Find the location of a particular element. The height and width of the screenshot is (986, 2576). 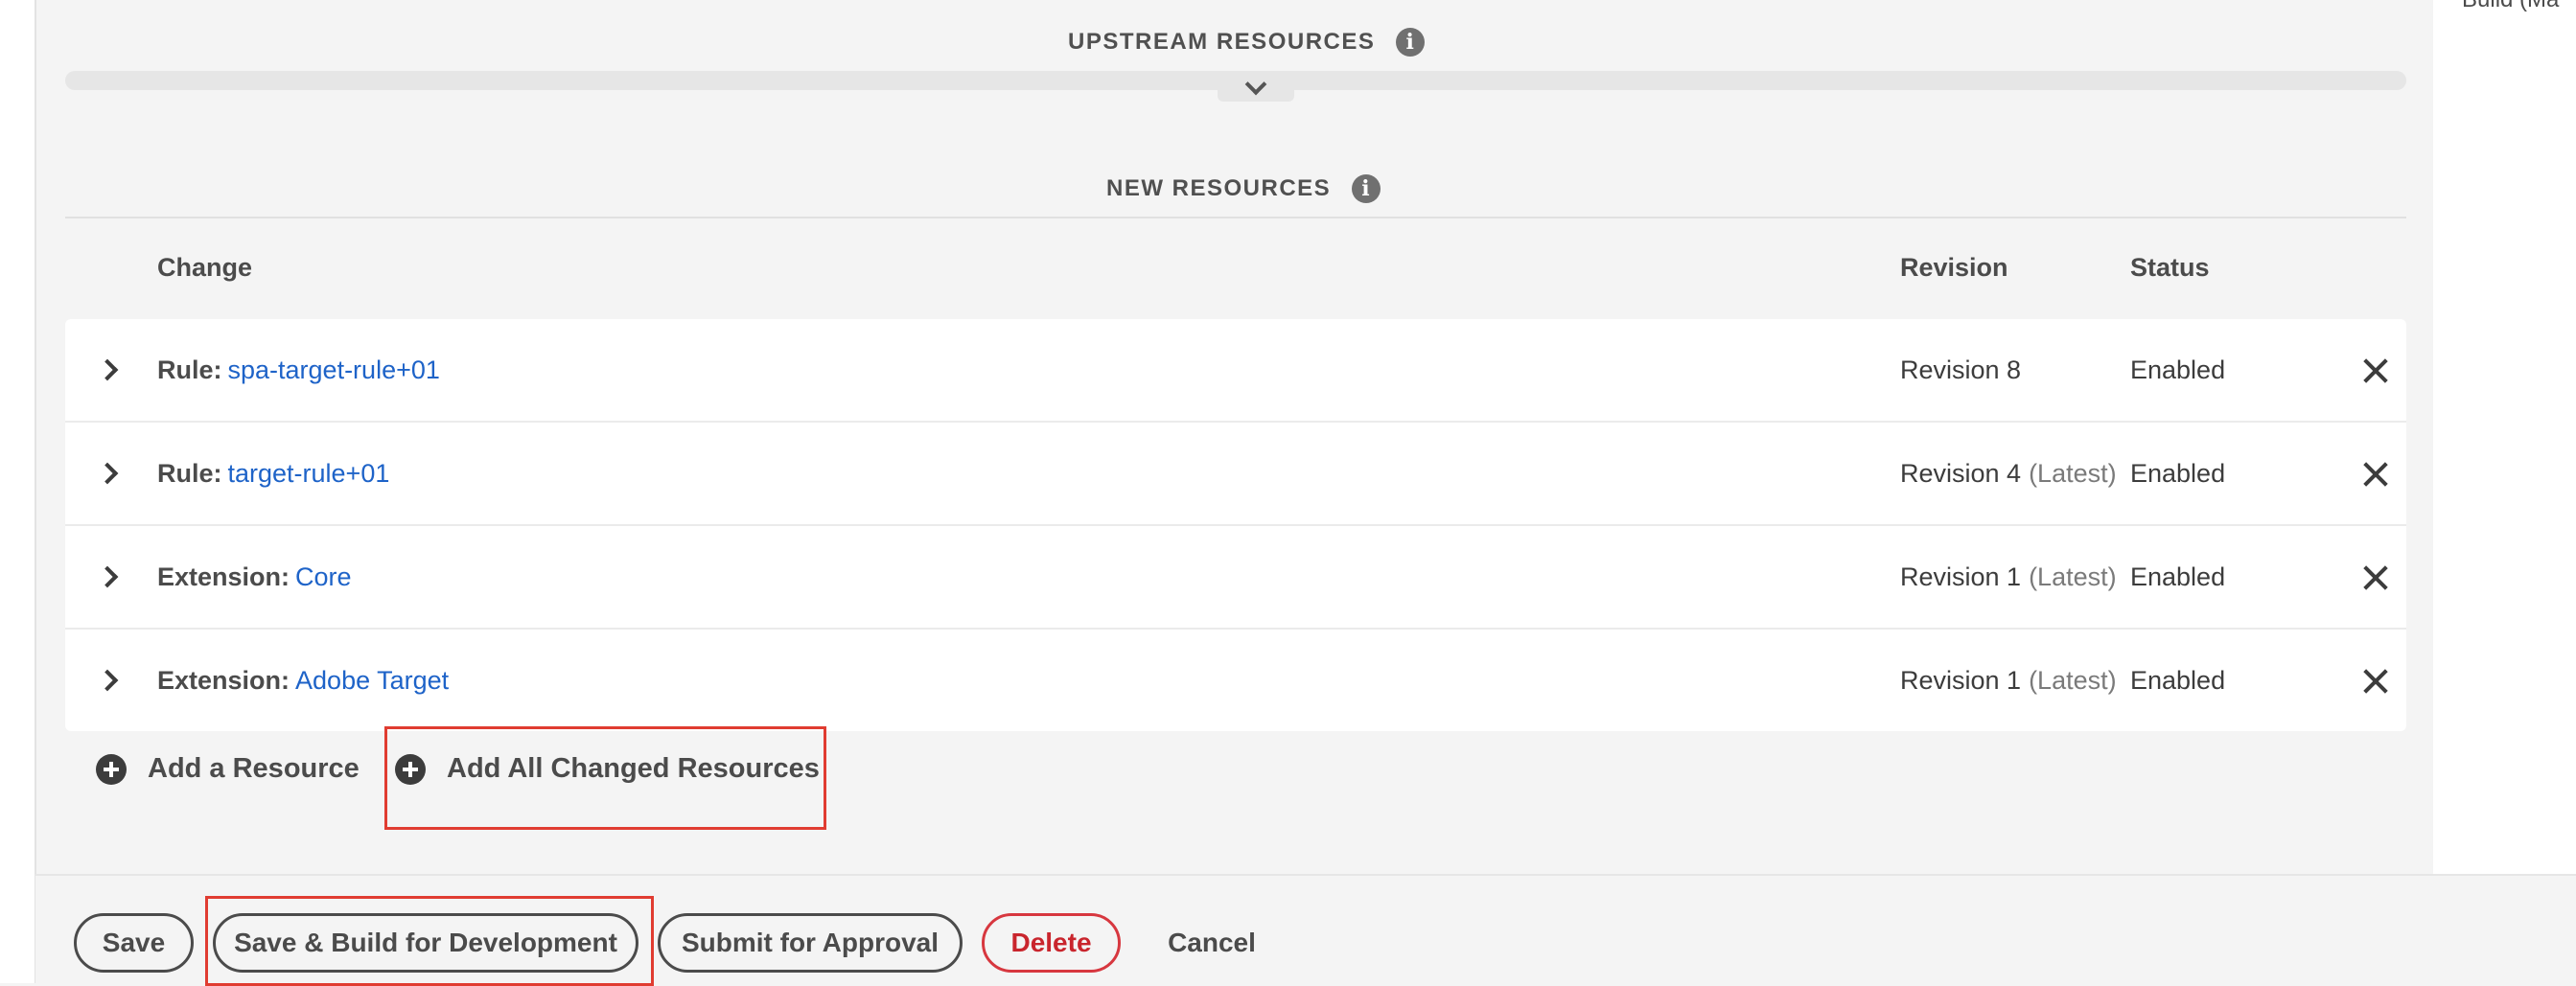

change-cell: Extension: Adobe Target is located at coordinates (303, 680).